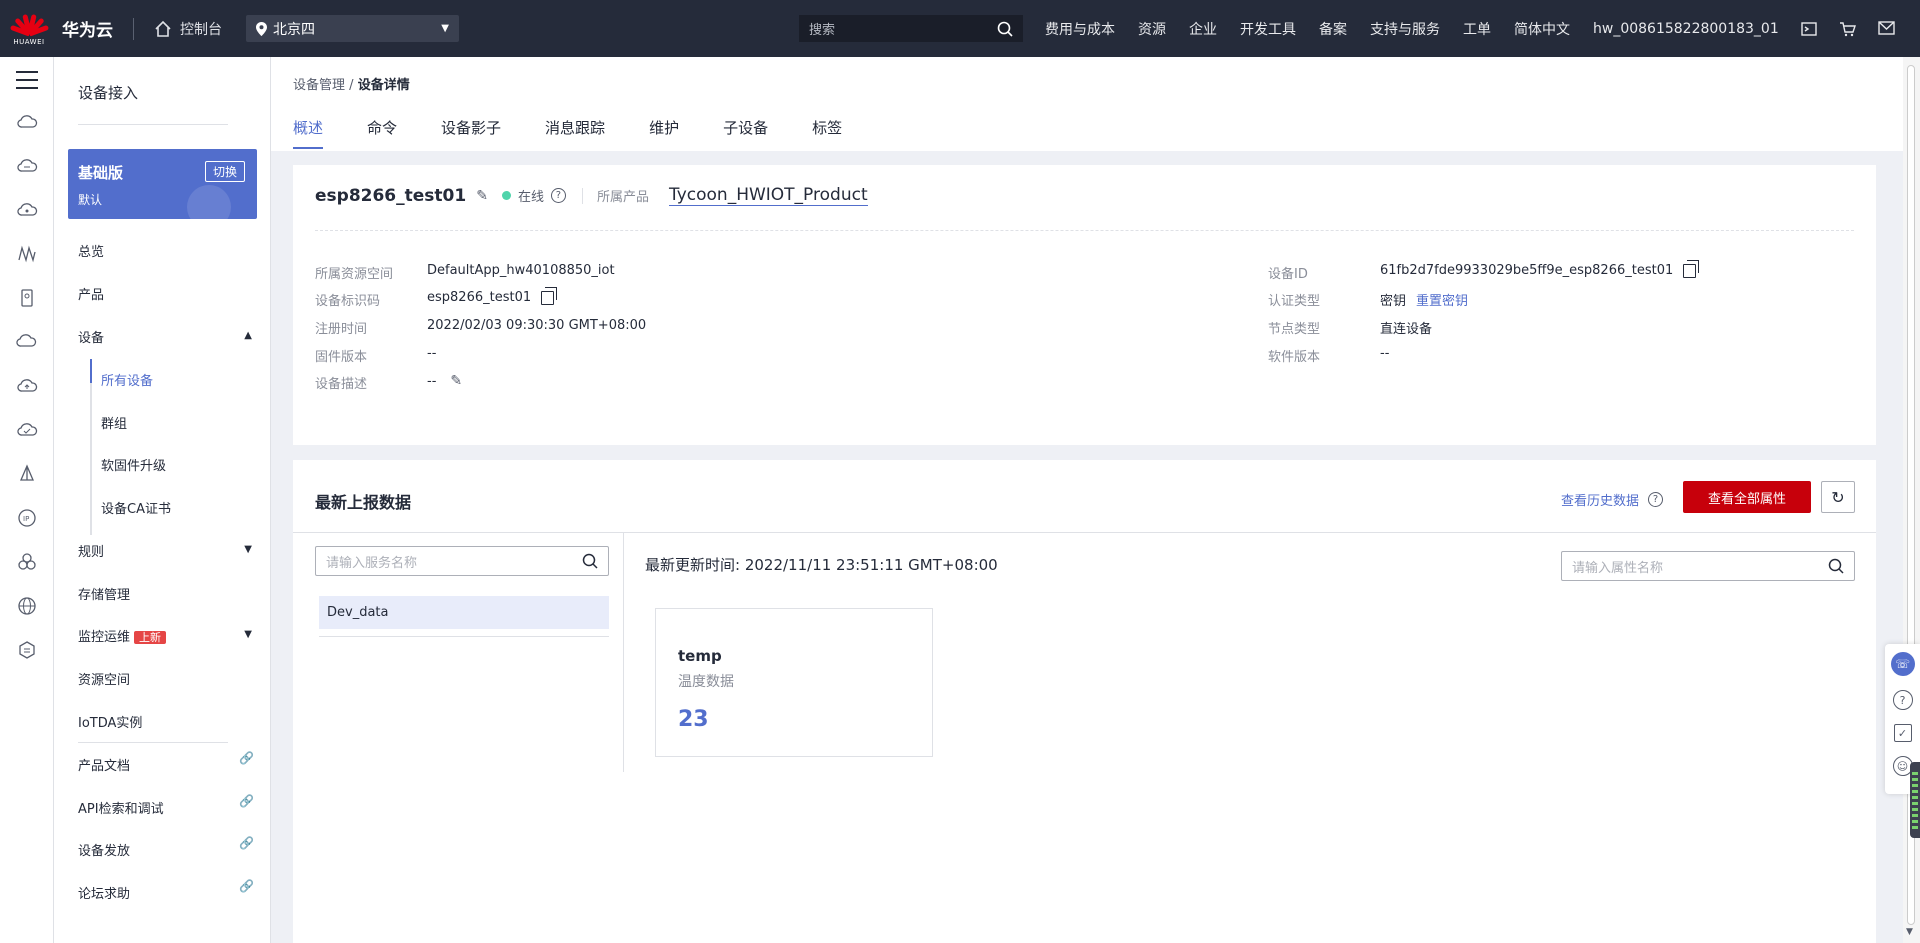 This screenshot has height=943, width=1920. What do you see at coordinates (26, 342) in the screenshot?
I see `cloud-link-icon` at bounding box center [26, 342].